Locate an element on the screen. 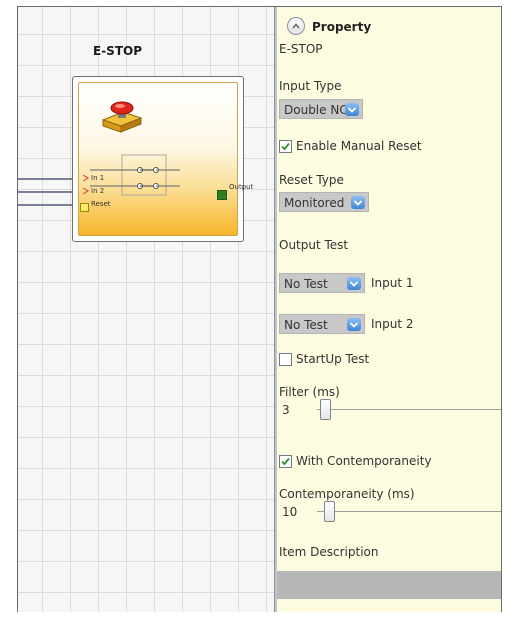 Image resolution: width=517 pixels, height=621 pixels. output-test-input-2-label: Input 2 is located at coordinates (392, 324).